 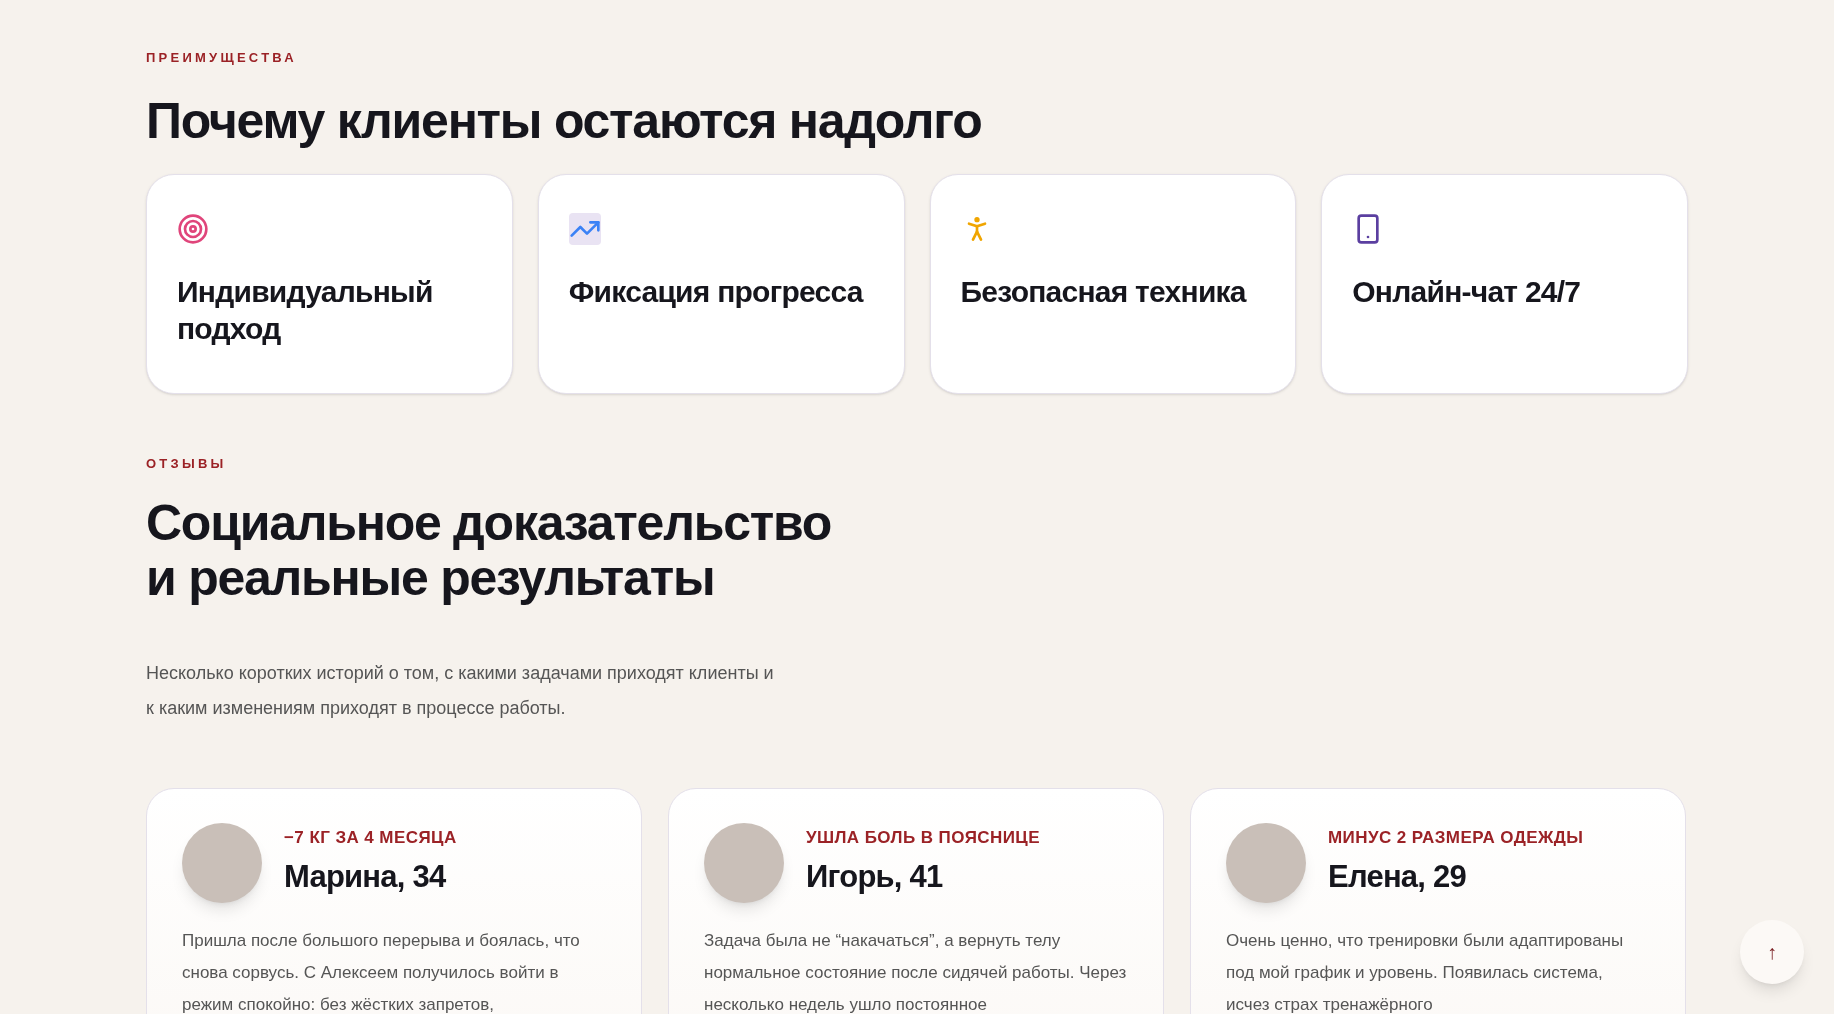 I want to click on section-title: Почему клиенты остаются надолго, so click(x=564, y=121).